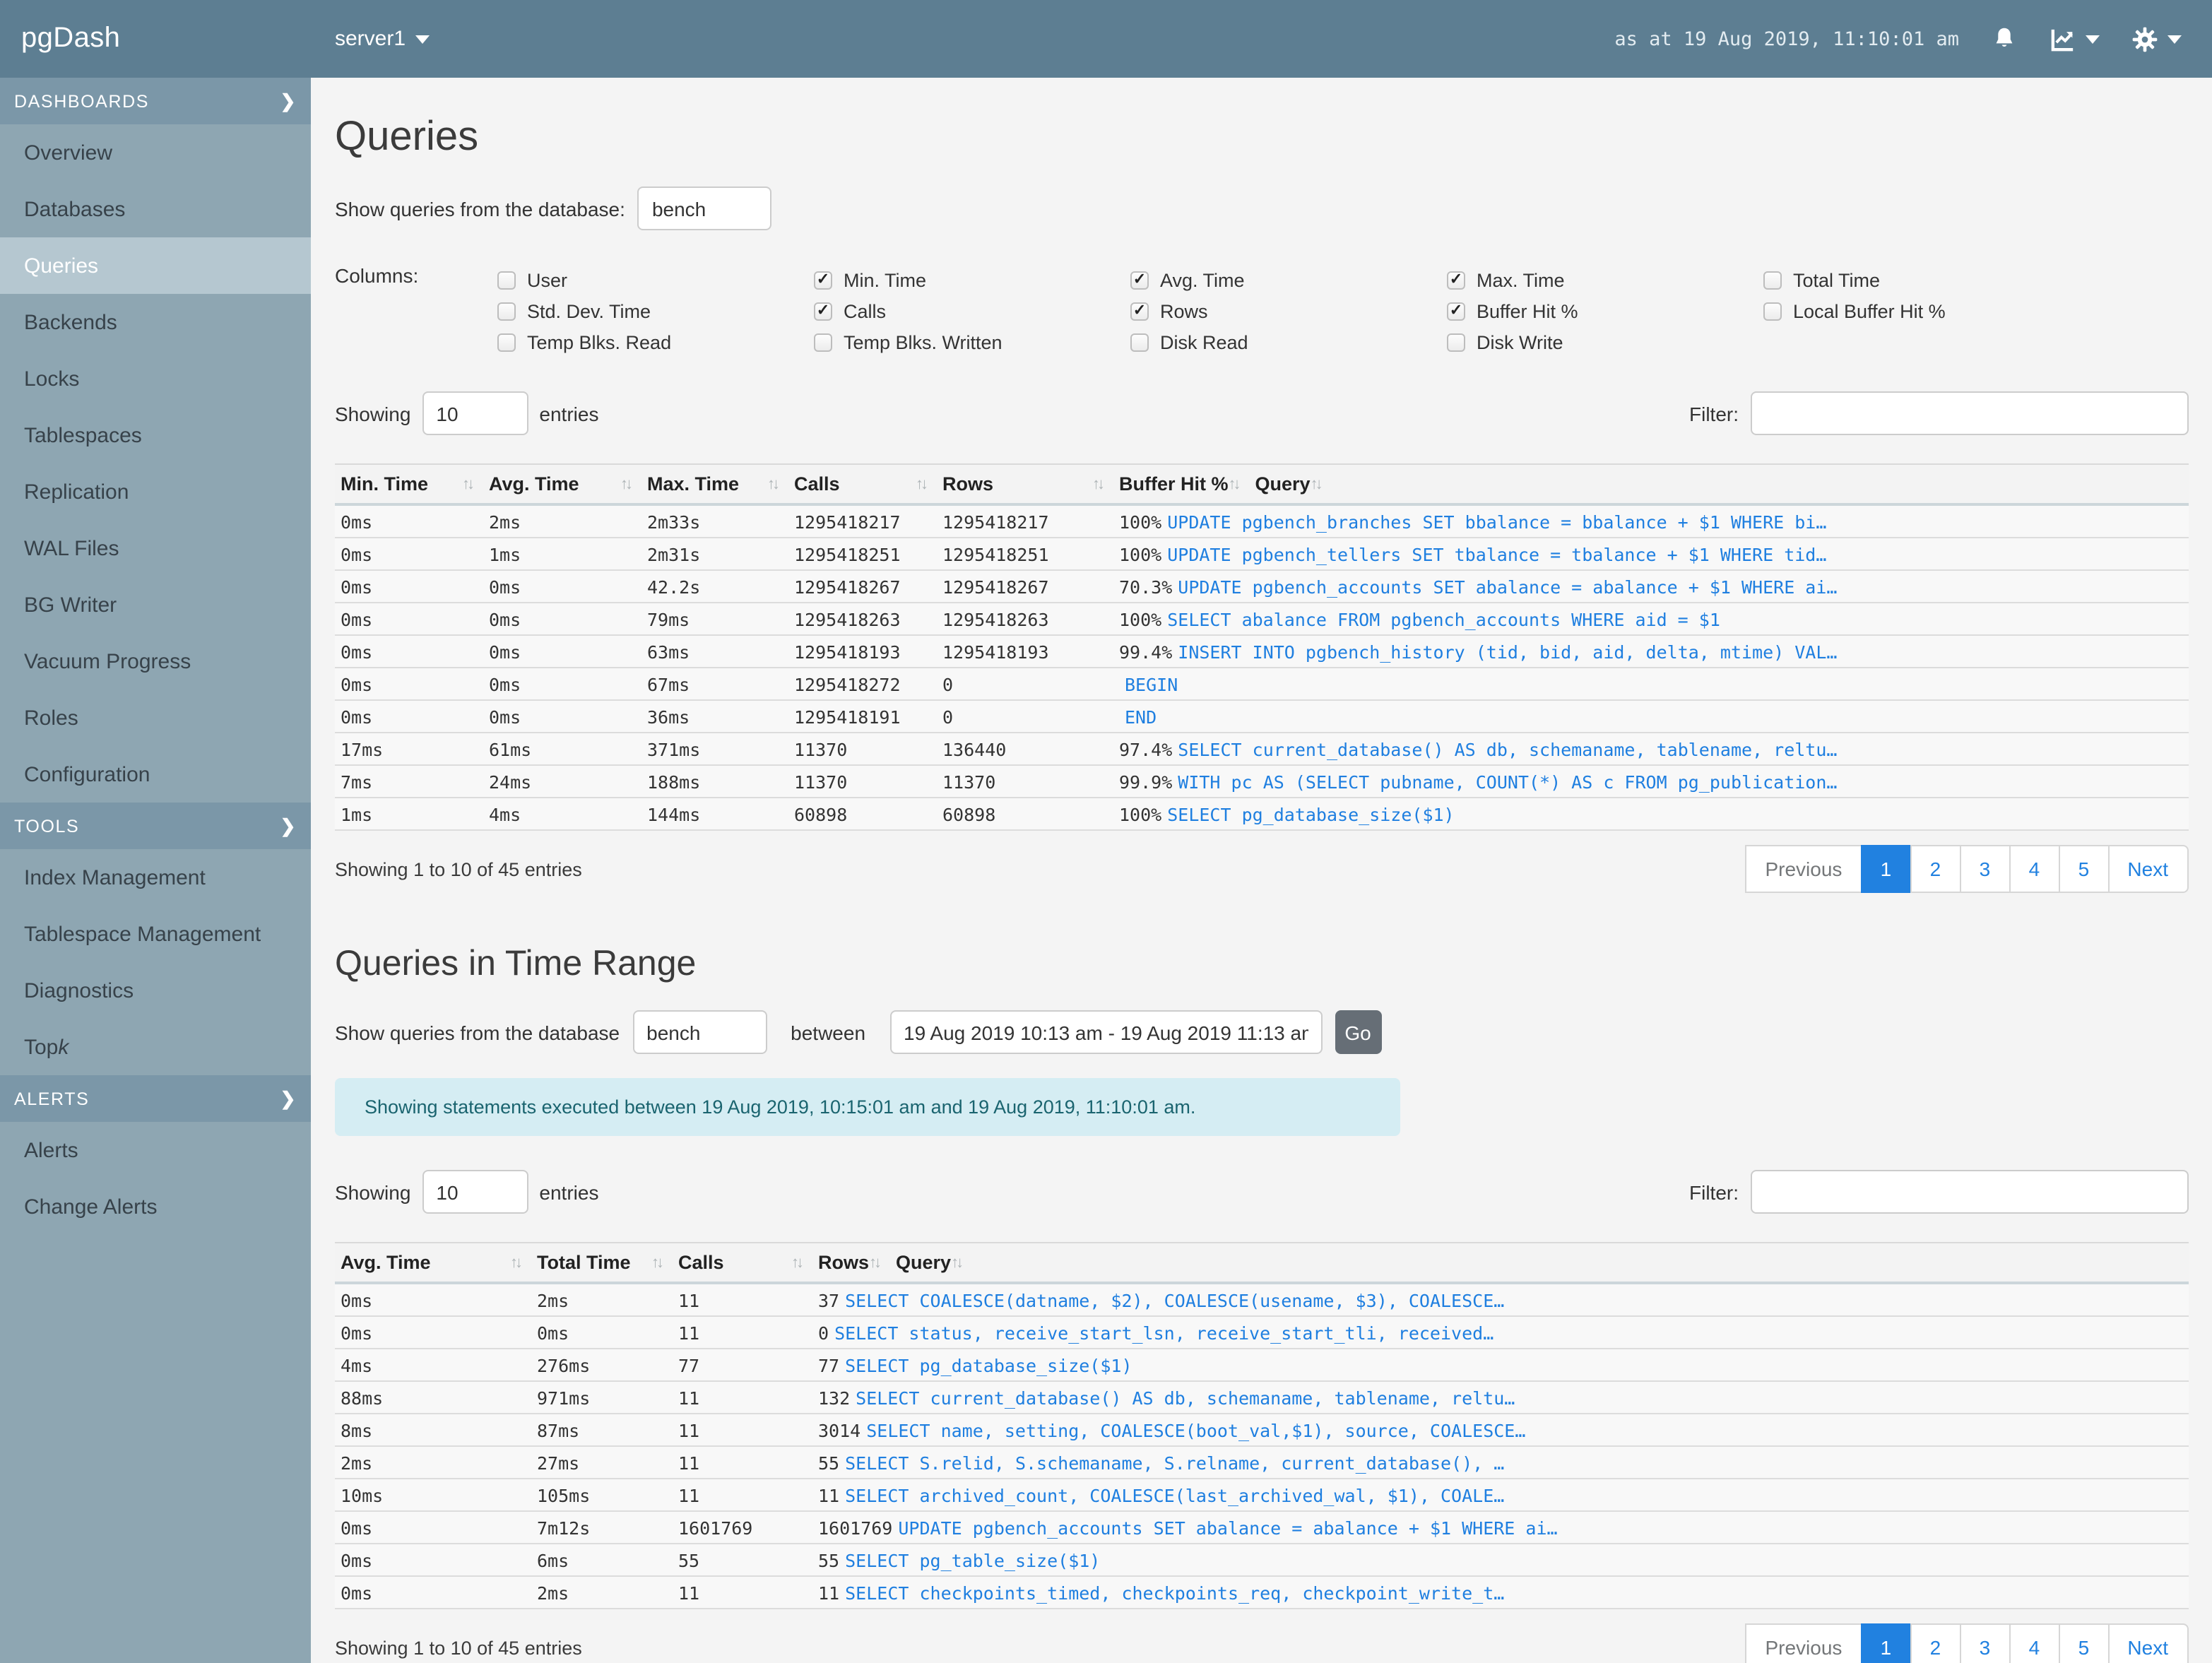 The width and height of the screenshot is (2212, 1663). Describe the element at coordinates (1653, 717) in the screenshot. I see `query-link: END` at that location.